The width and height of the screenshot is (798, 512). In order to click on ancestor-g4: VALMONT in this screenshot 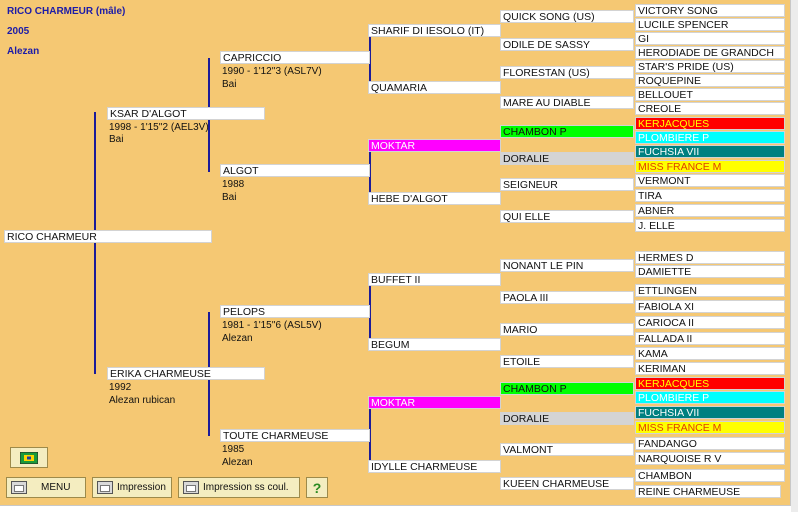, I will do `click(567, 449)`.